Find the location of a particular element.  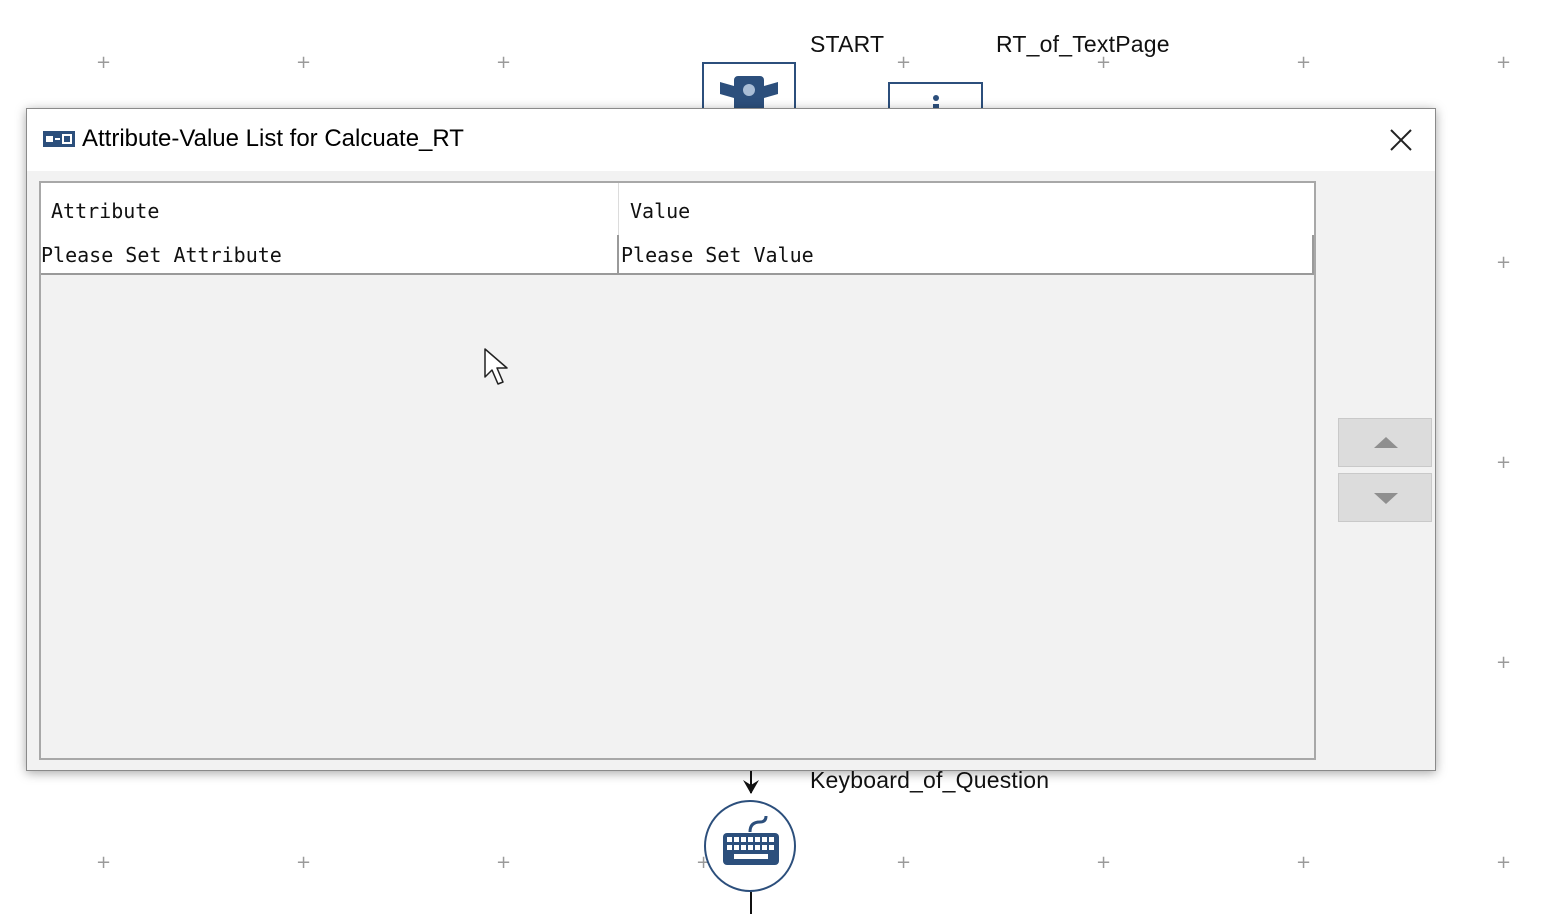

close-button is located at coordinates (1401, 140).